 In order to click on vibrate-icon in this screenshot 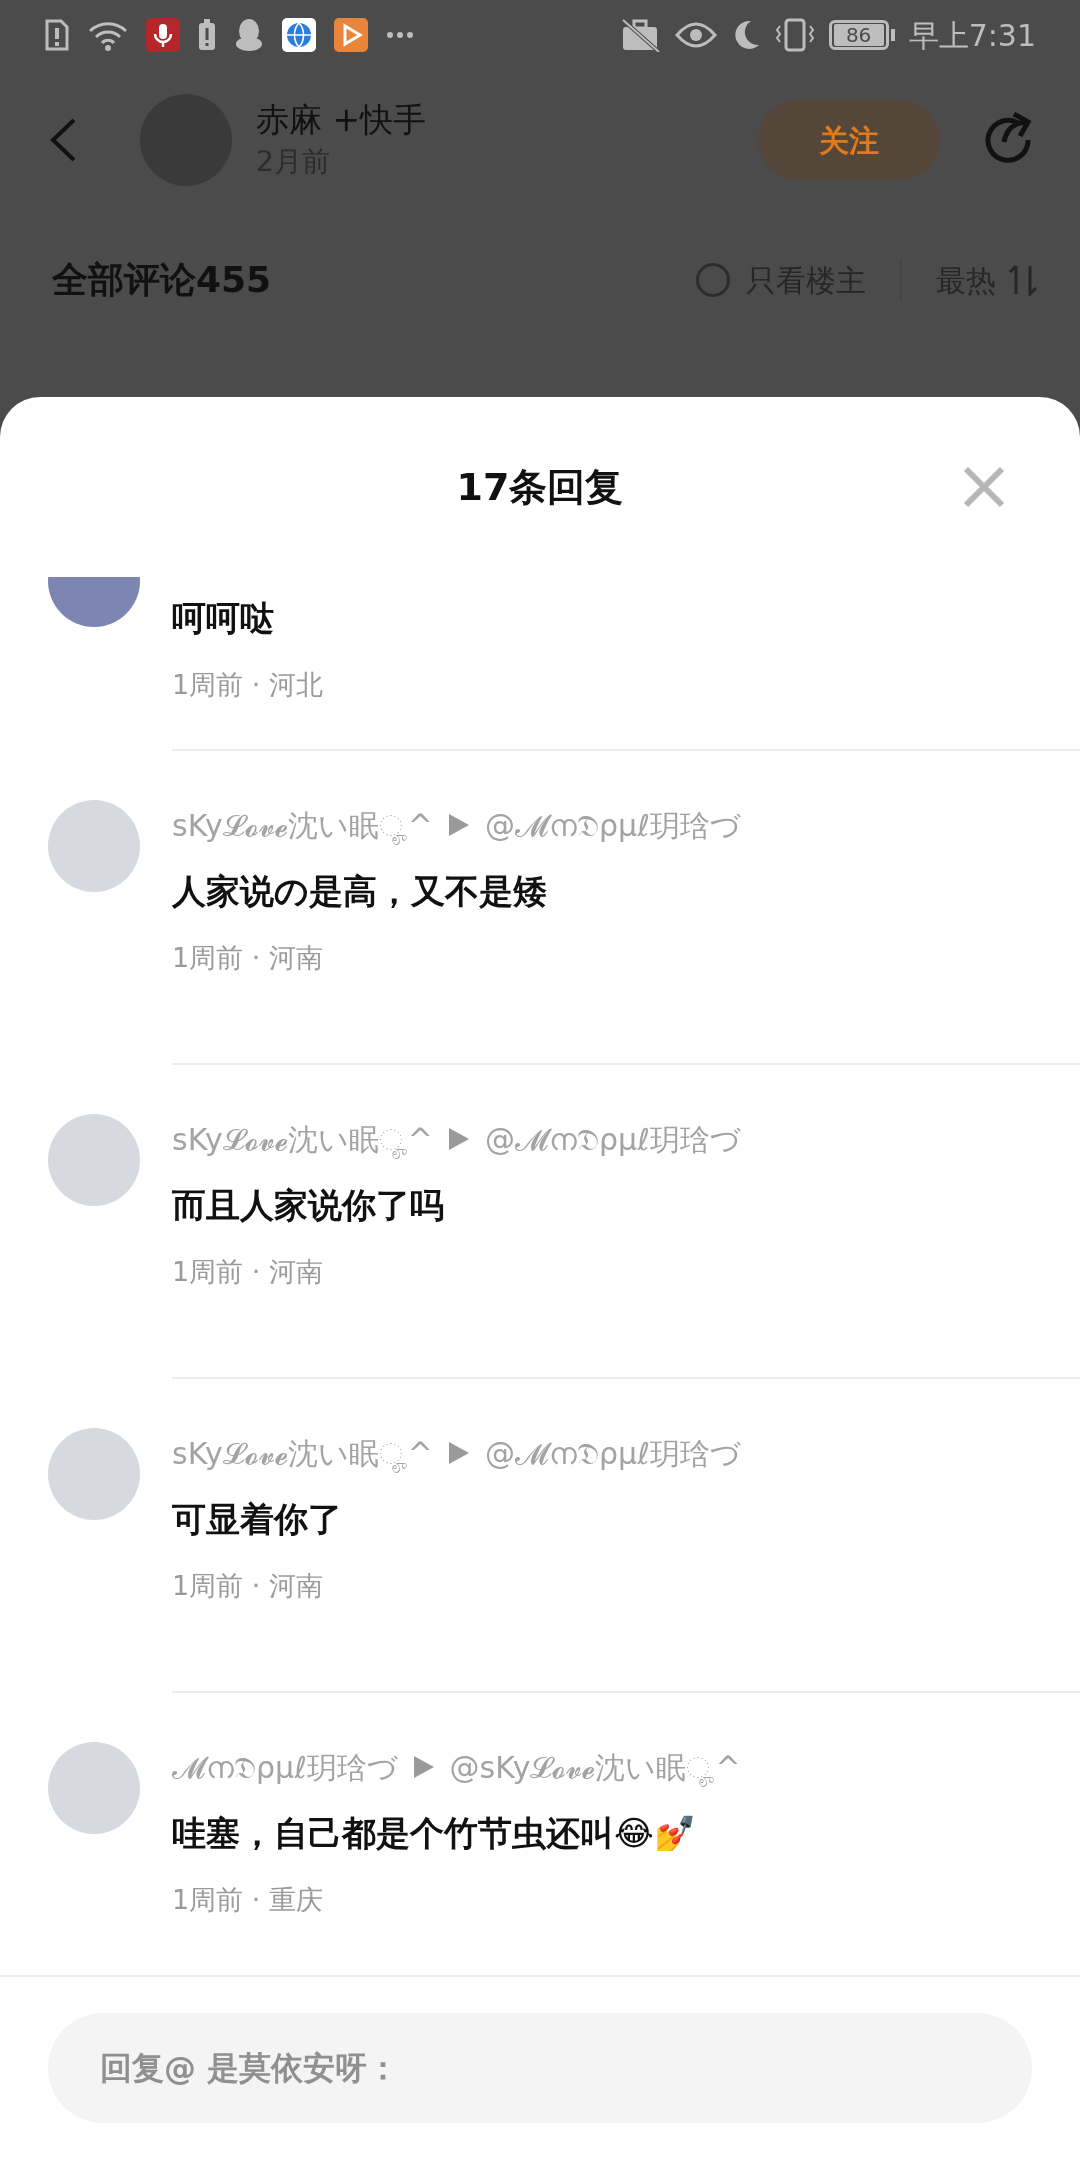, I will do `click(794, 35)`.